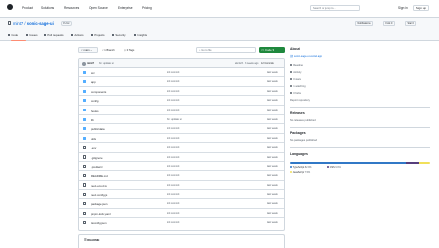 The height and width of the screenshot is (248, 439). What do you see at coordinates (27, 8) in the screenshot?
I see `nav-product: Product` at bounding box center [27, 8].